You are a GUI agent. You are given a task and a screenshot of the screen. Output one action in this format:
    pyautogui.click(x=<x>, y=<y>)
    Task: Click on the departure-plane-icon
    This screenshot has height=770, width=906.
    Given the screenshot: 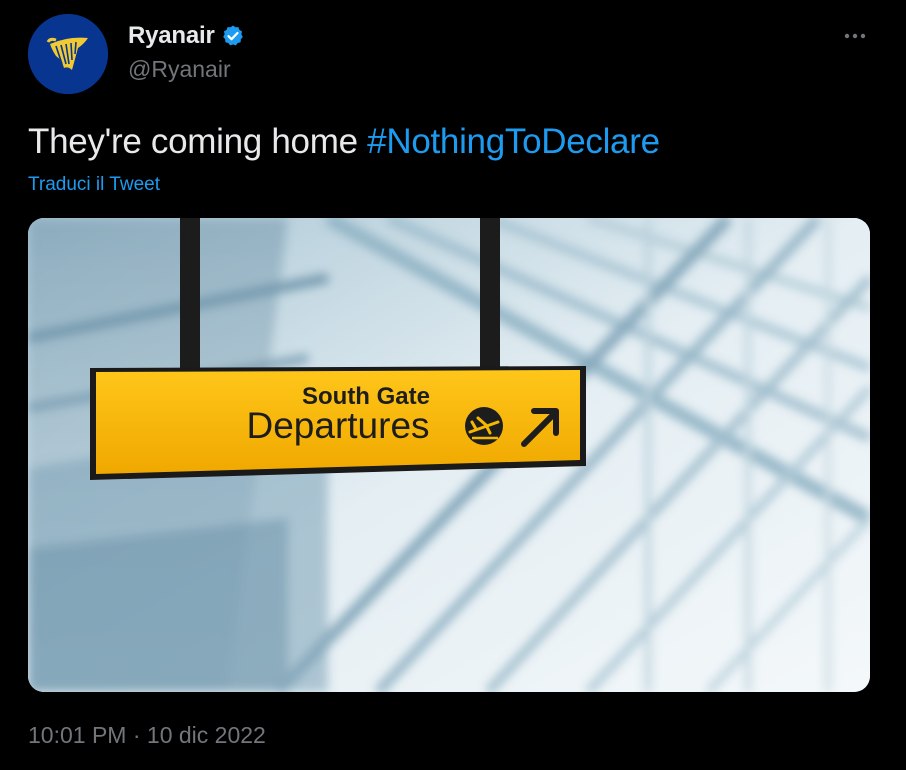 What is the action you would take?
    pyautogui.click(x=484, y=426)
    